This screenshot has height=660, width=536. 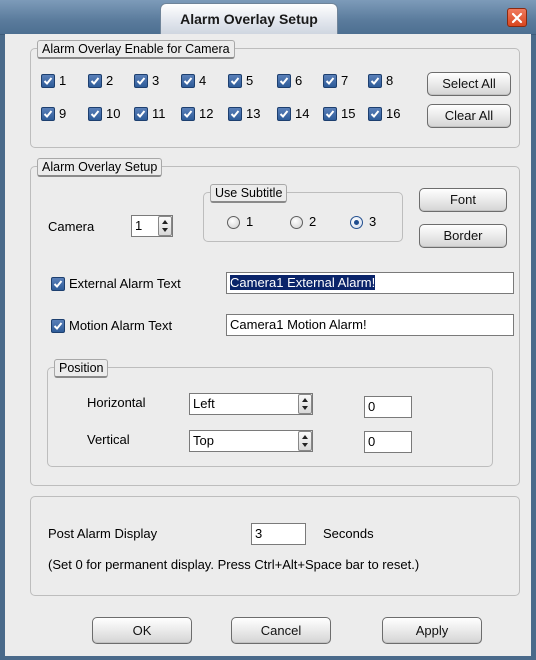 What do you see at coordinates (348, 533) in the screenshot?
I see `seconds-label: Seconds` at bounding box center [348, 533].